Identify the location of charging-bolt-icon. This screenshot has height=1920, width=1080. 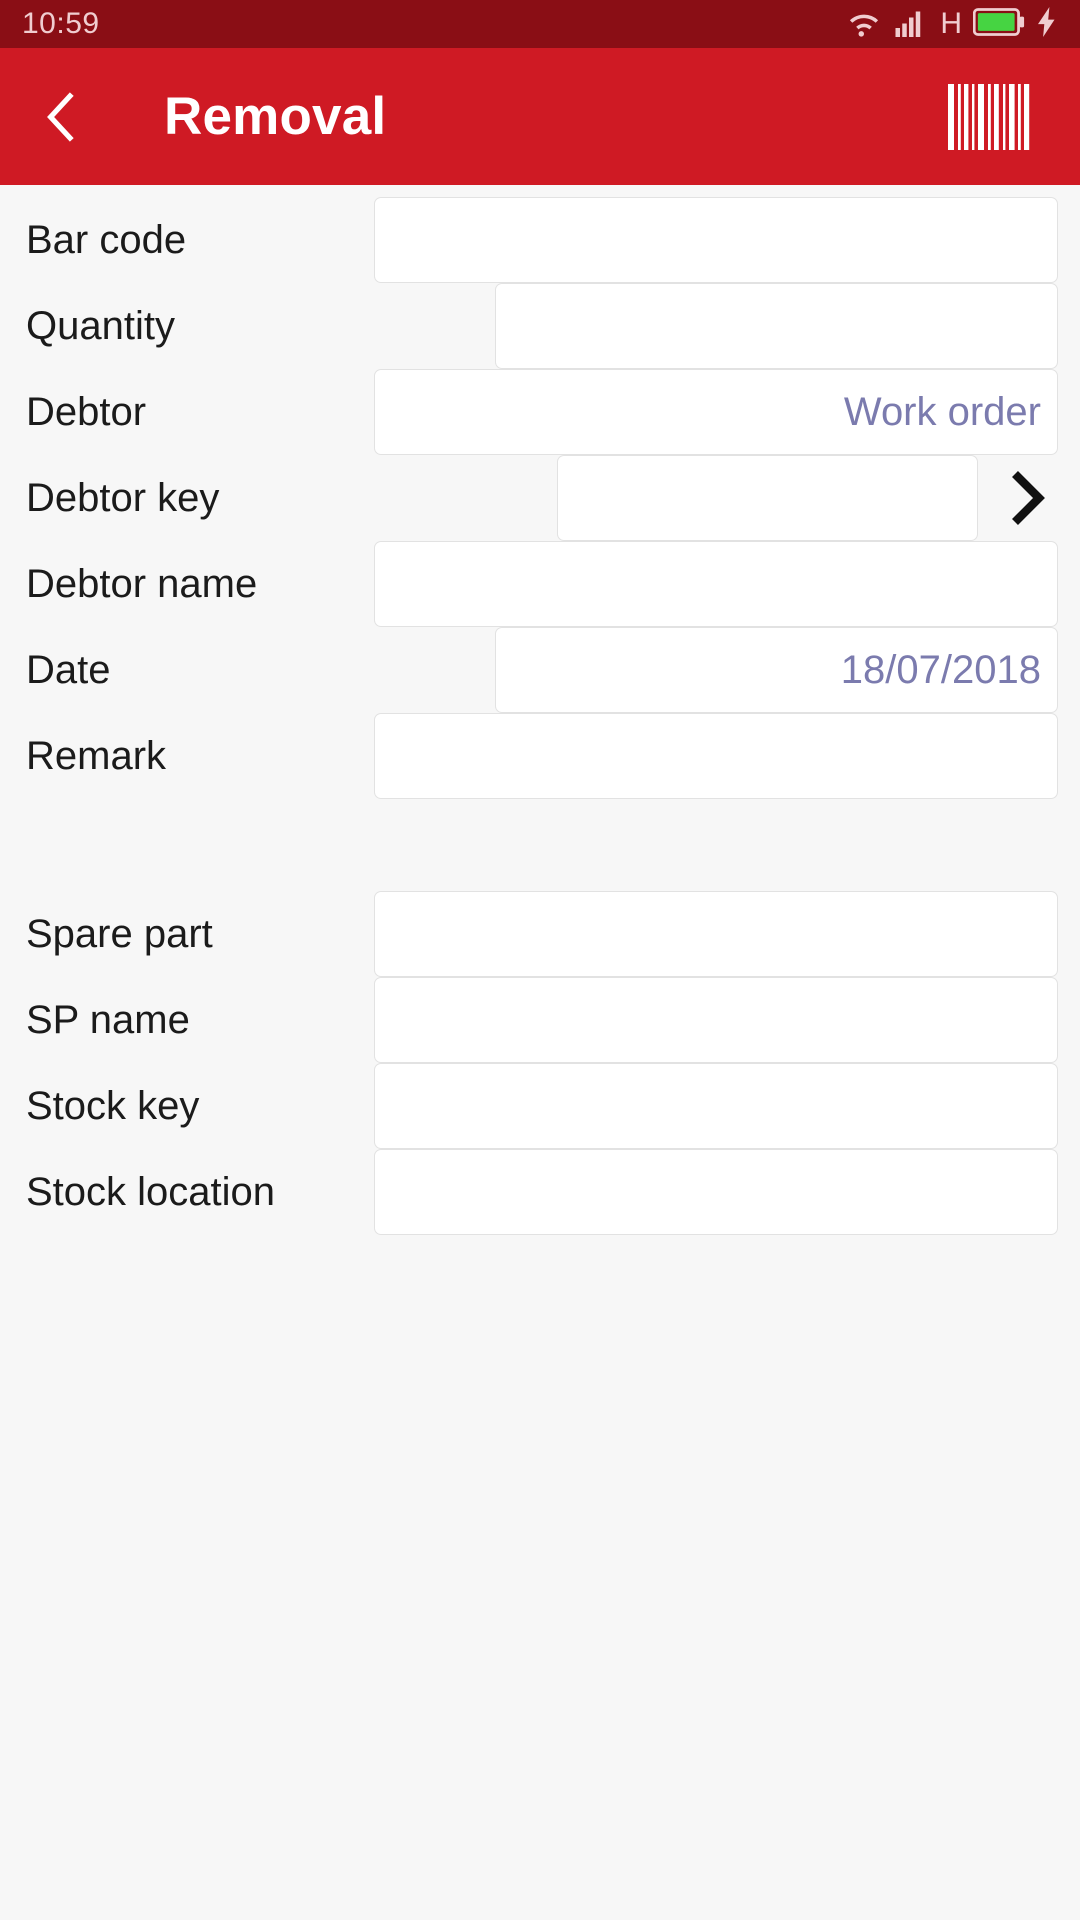
(1047, 24).